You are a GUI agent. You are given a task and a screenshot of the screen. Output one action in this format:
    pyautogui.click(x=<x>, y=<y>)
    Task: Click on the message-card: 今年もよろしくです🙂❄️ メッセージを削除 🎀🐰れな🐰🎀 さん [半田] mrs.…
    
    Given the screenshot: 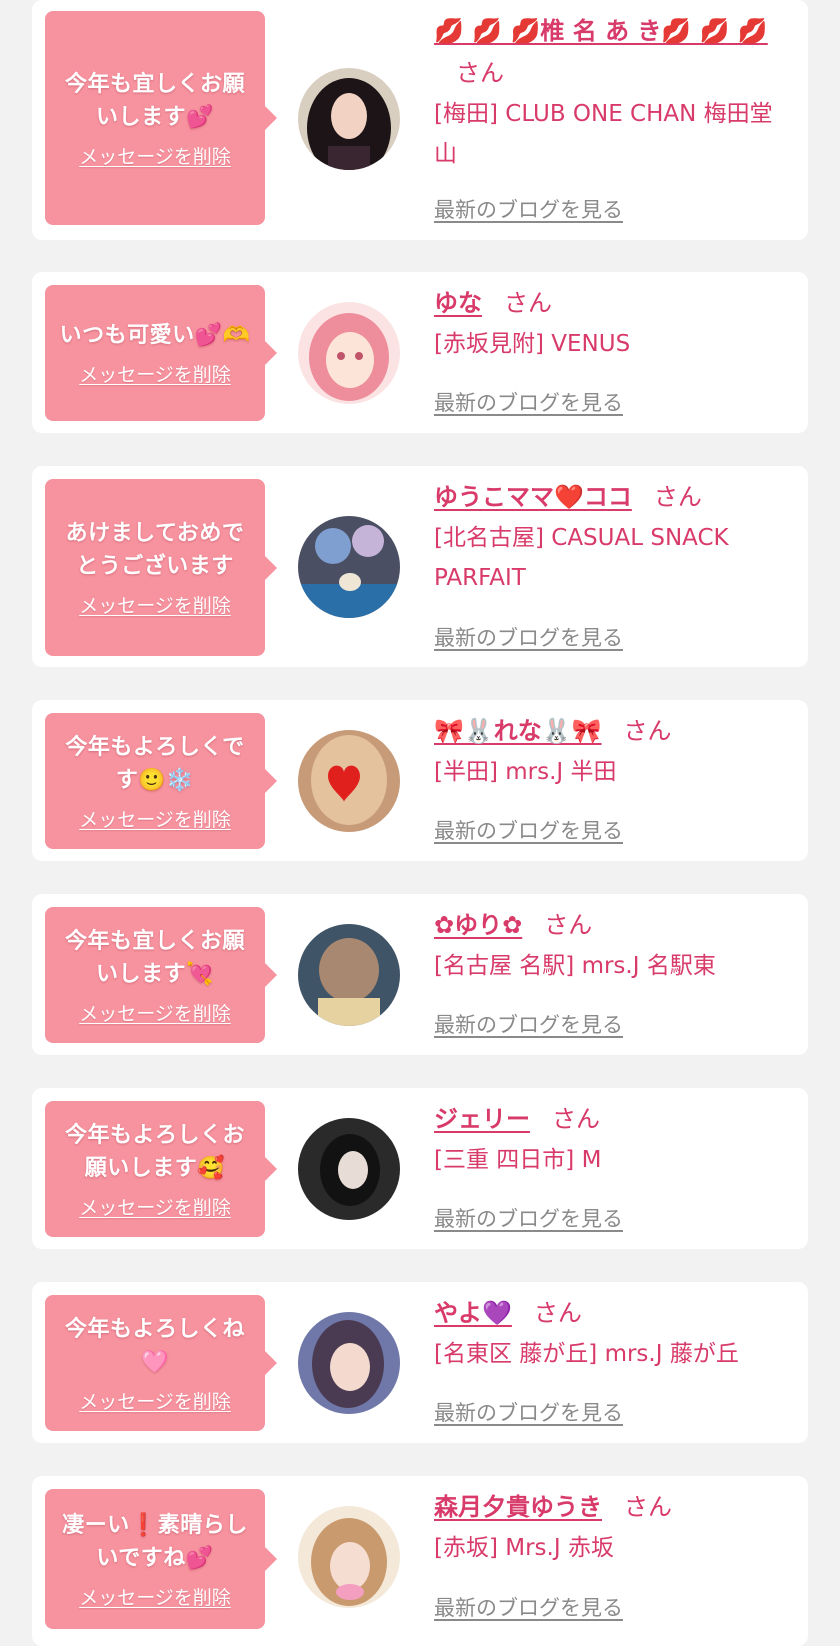 What is the action you would take?
    pyautogui.click(x=420, y=780)
    